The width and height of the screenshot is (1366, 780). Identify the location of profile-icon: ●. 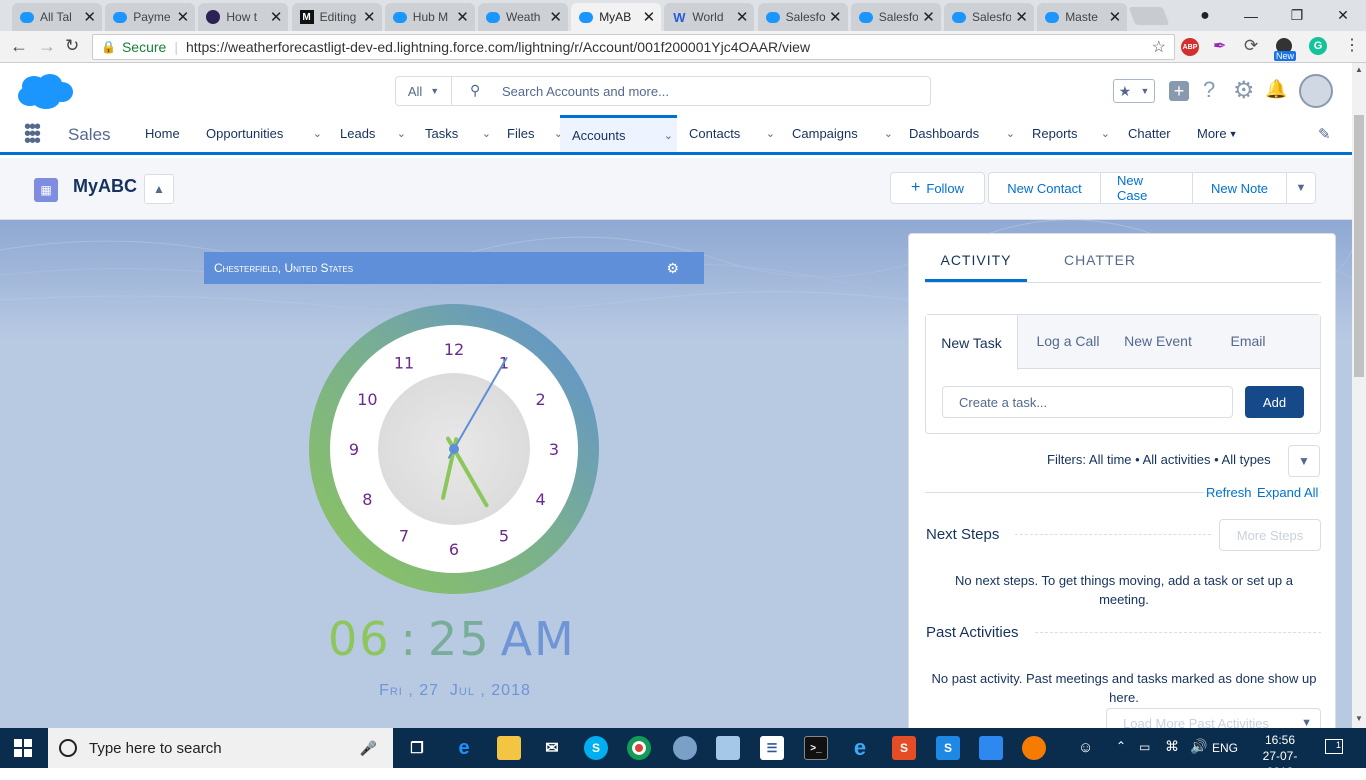
(1205, 16).